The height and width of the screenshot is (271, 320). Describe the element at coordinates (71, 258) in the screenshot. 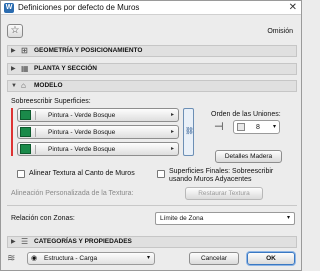

I see `layer-value: Estructura - Carga` at that location.